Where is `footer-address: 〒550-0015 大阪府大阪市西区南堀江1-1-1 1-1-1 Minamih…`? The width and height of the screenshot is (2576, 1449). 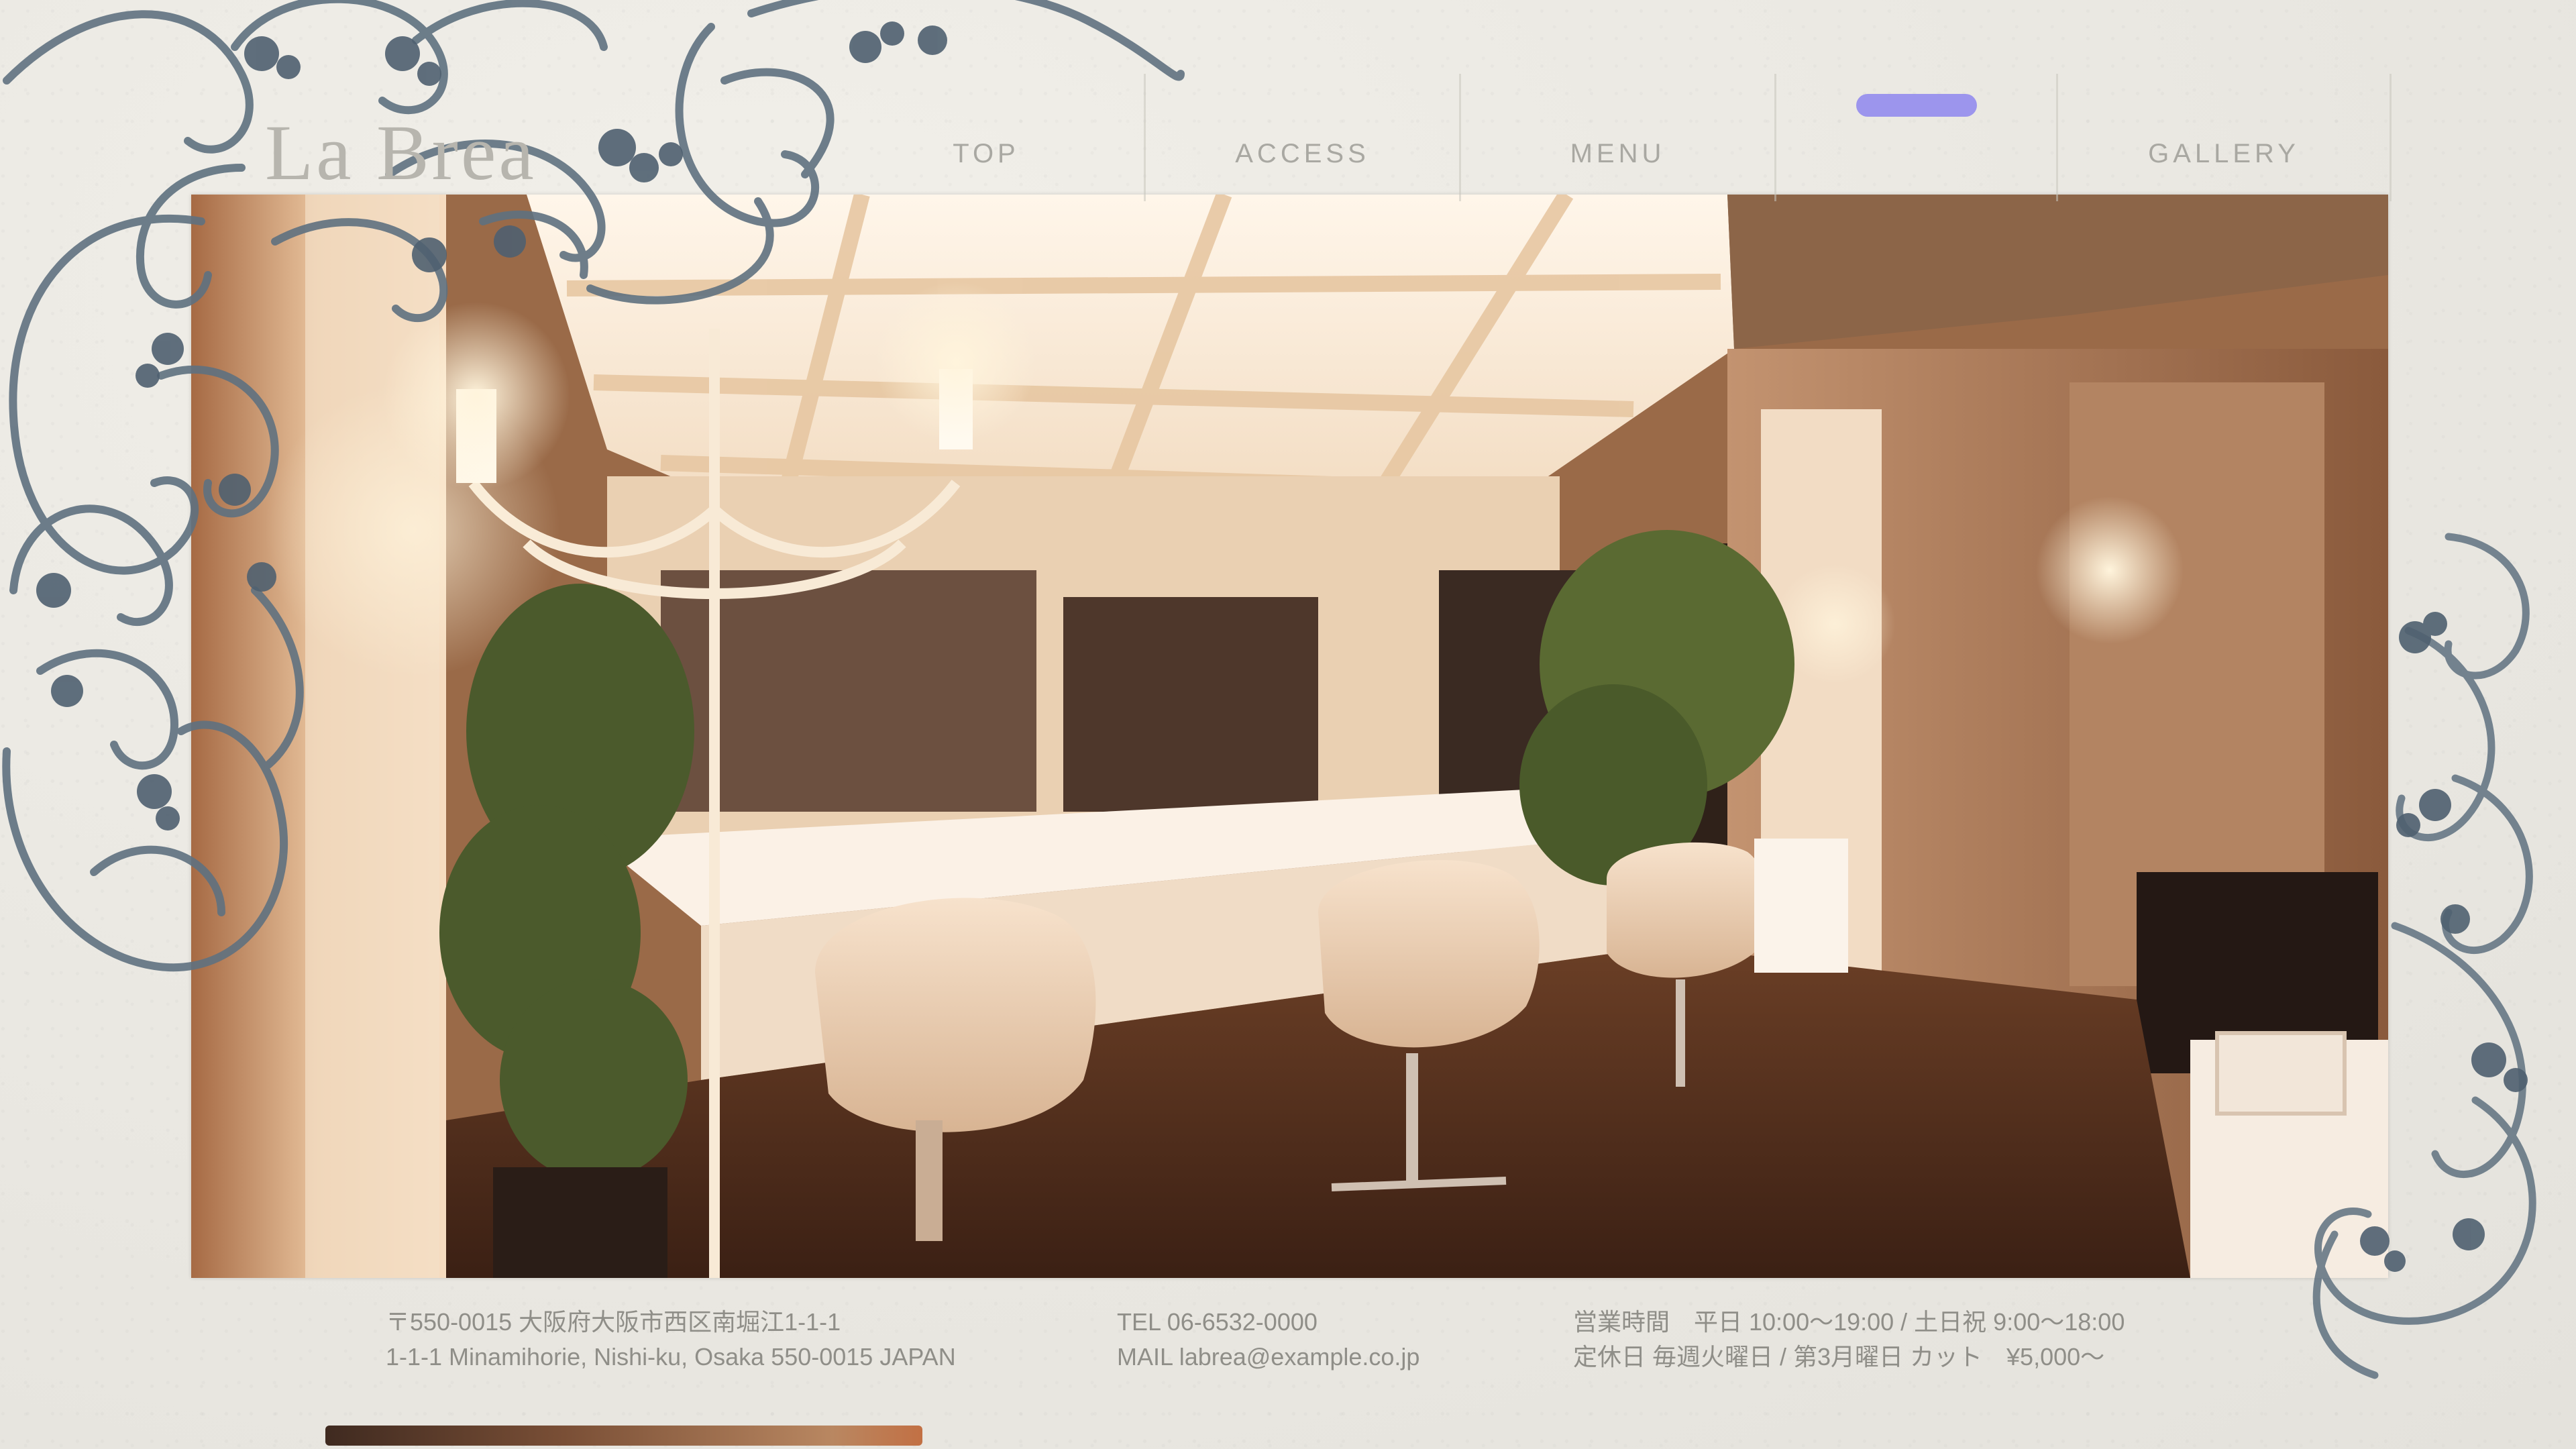
footer-address: 〒550-0015 大阪府大阪市西区南堀江1-1-1 1-1-1 Minamih… is located at coordinates (671, 1340).